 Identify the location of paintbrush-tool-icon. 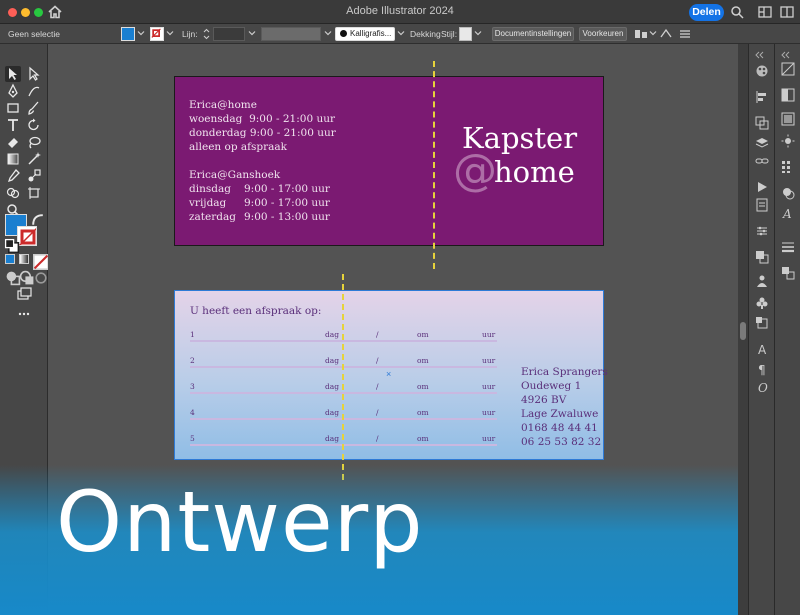
(34, 108).